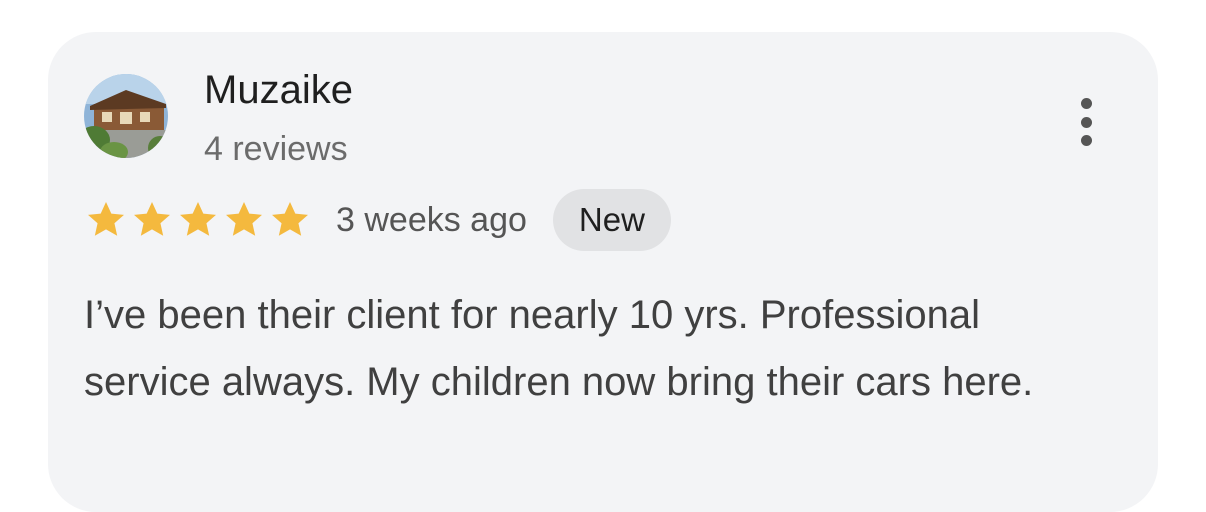 This screenshot has height=512, width=1206. What do you see at coordinates (276, 149) in the screenshot?
I see `author-review-count: 4 reviews` at bounding box center [276, 149].